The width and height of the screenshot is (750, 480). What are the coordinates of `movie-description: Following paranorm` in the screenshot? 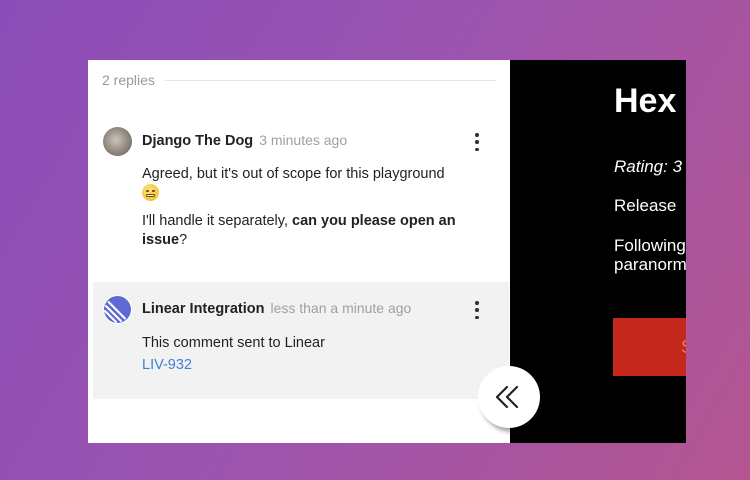 It's located at (650, 255).